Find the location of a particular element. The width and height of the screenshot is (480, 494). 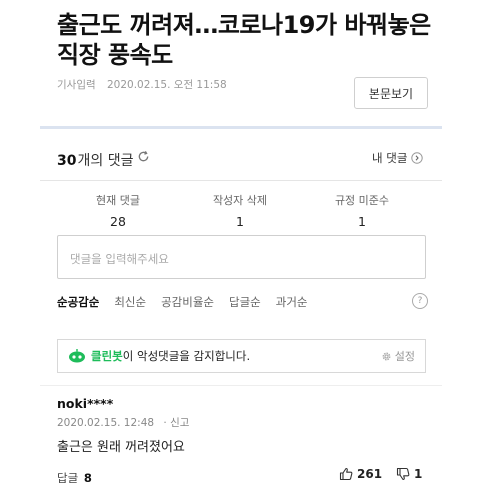

cleanbot-icon is located at coordinates (77, 356).